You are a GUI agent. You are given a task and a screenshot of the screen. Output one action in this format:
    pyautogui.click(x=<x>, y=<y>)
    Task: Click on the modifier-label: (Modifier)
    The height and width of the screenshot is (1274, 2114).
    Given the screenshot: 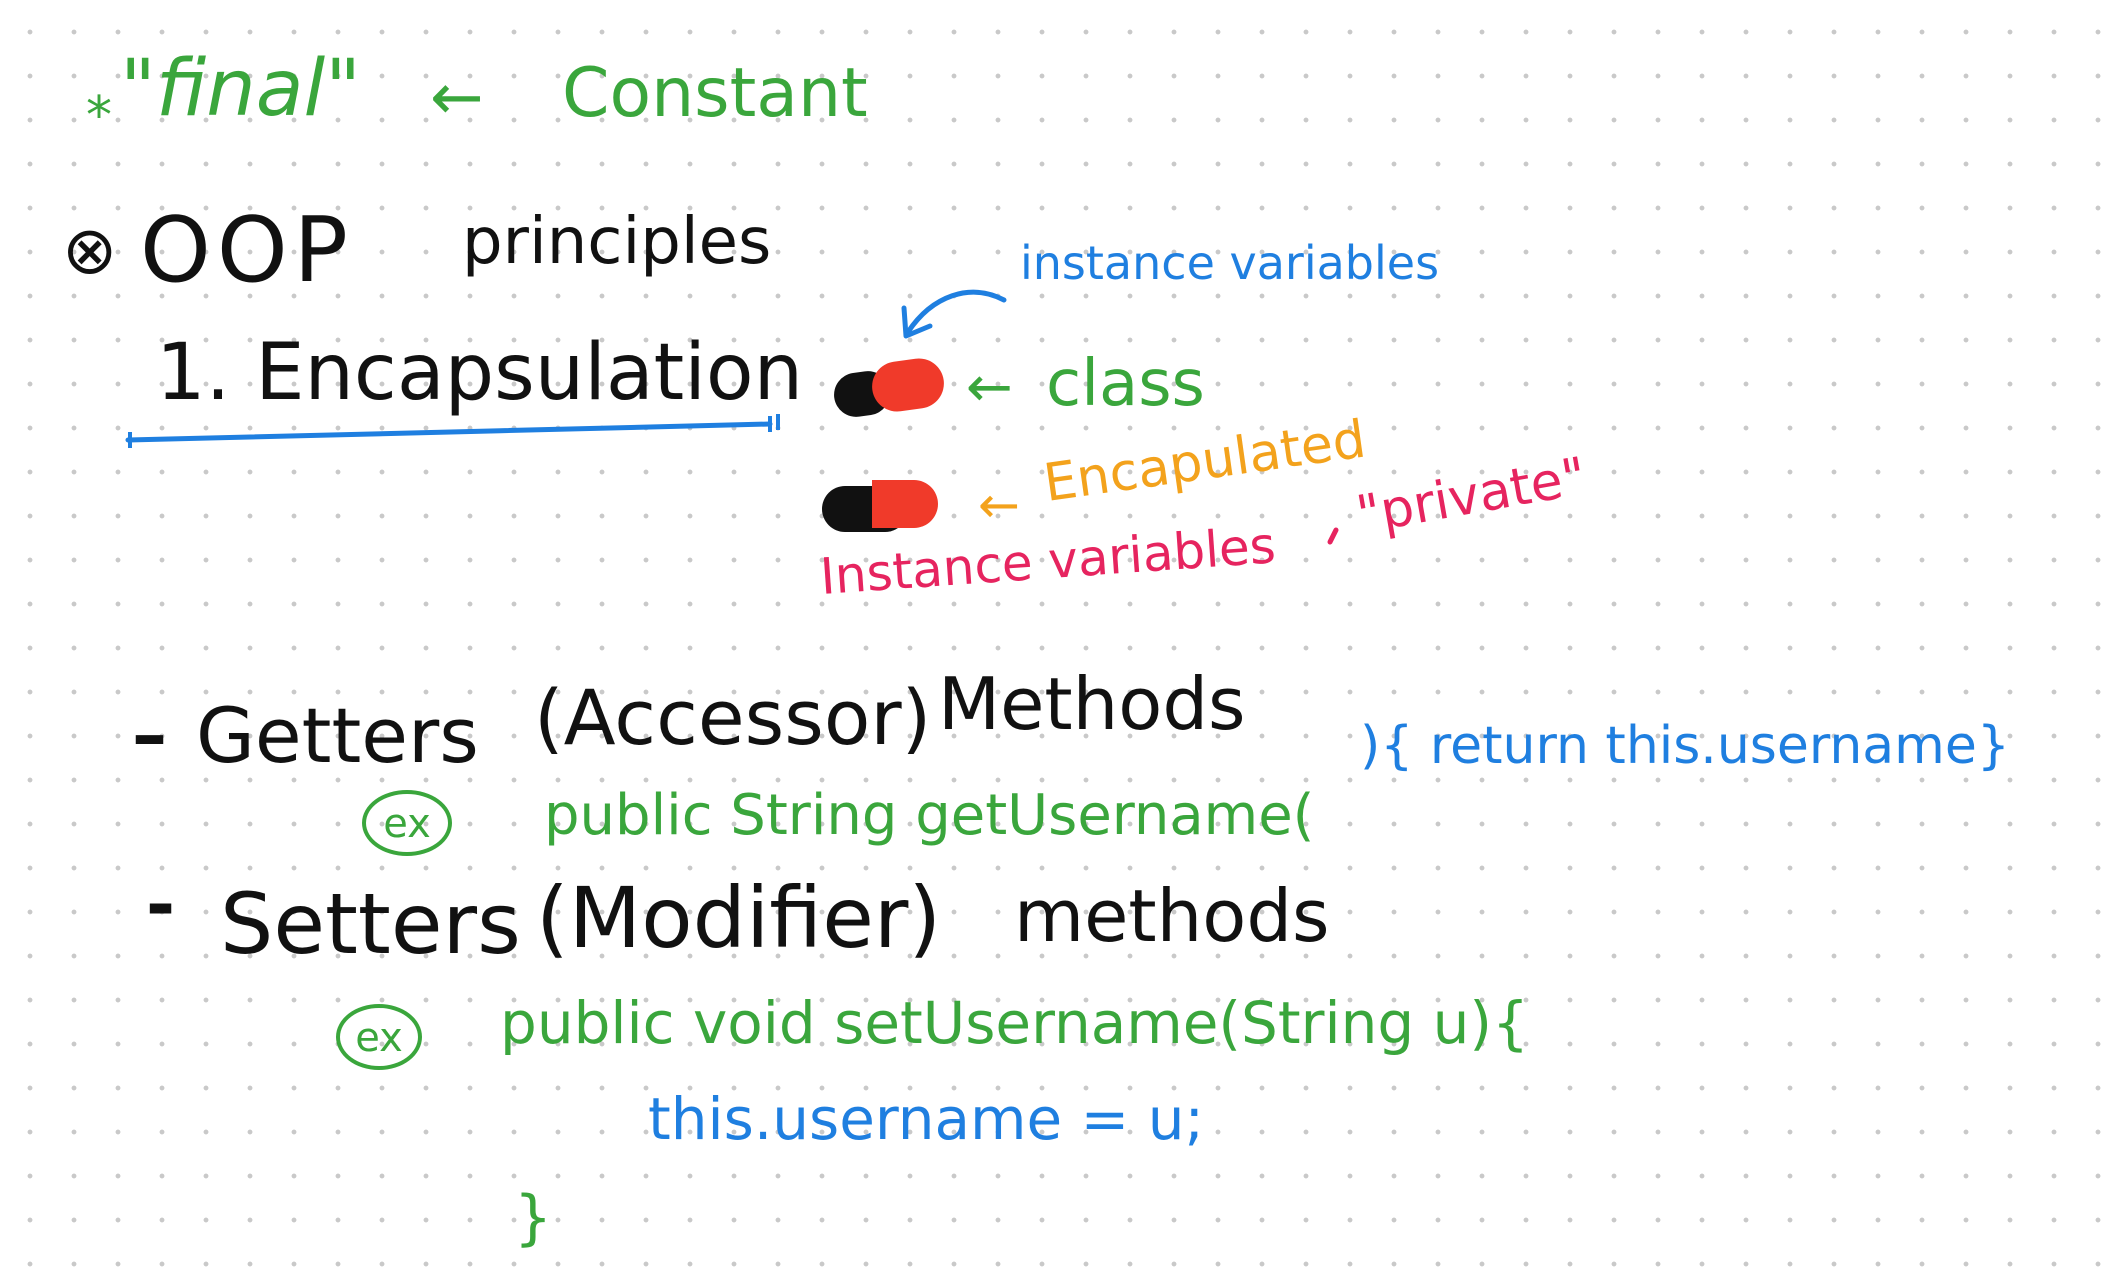 What is the action you would take?
    pyautogui.click(x=739, y=918)
    